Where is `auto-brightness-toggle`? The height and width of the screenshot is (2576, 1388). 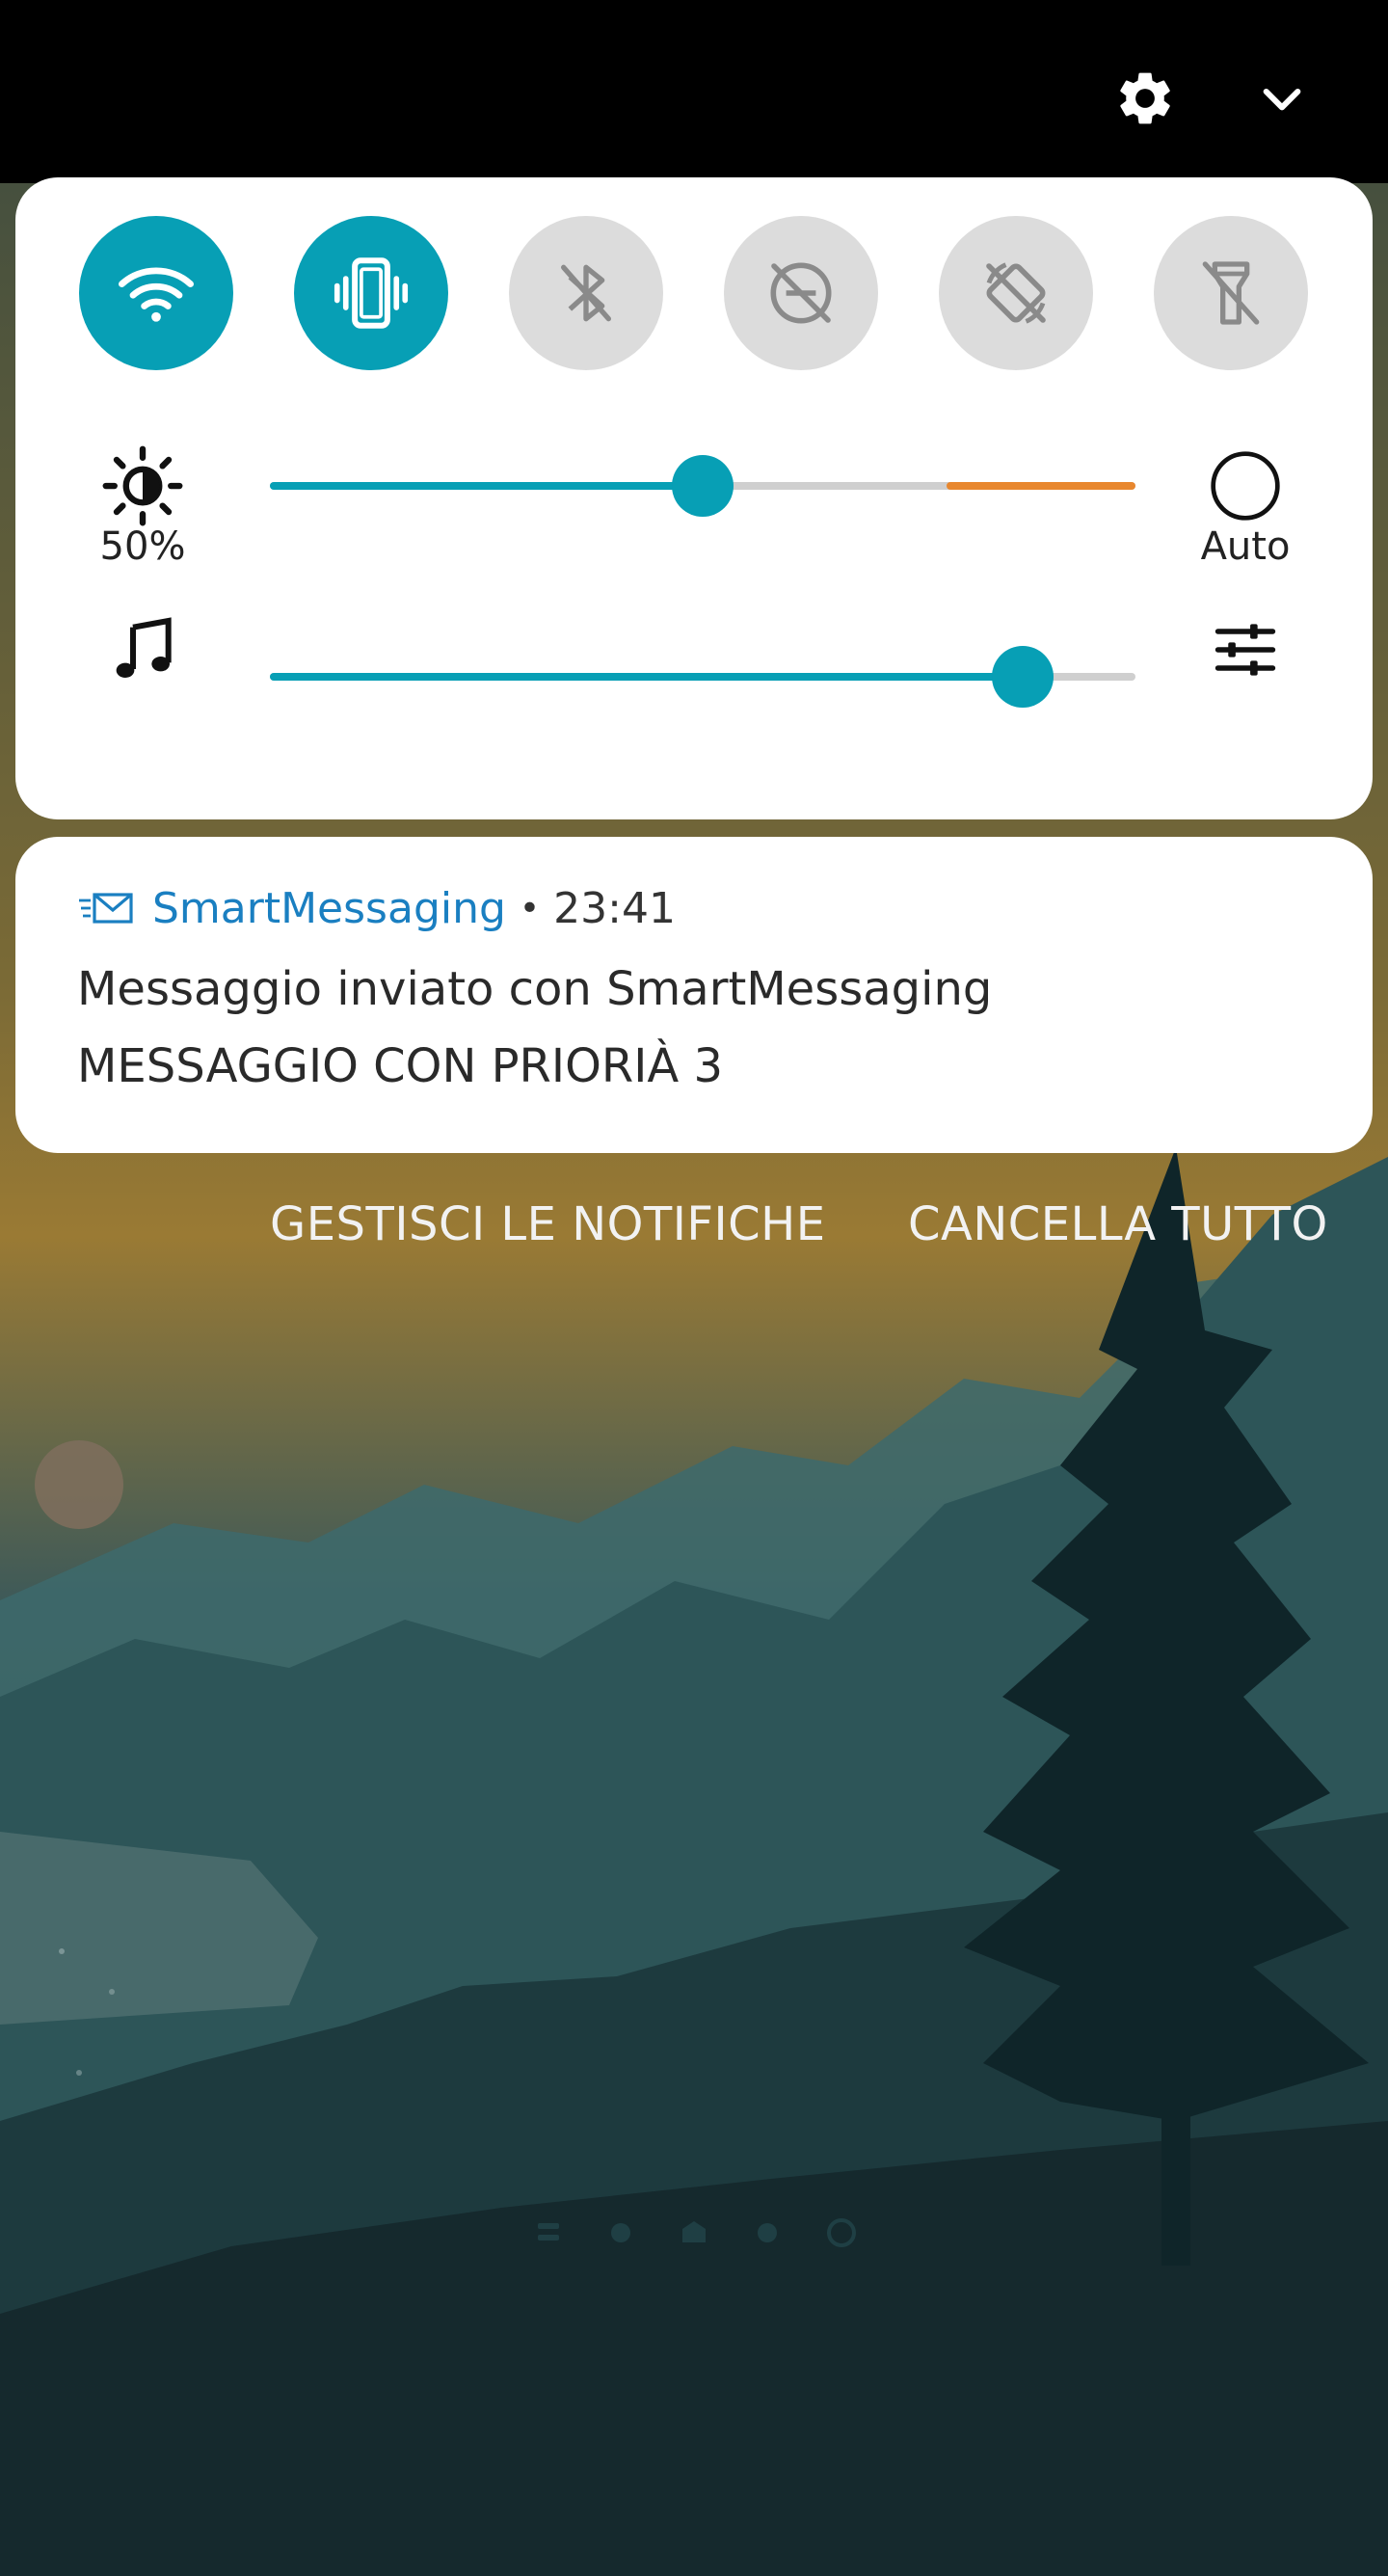
auto-brightness-toggle is located at coordinates (1246, 486).